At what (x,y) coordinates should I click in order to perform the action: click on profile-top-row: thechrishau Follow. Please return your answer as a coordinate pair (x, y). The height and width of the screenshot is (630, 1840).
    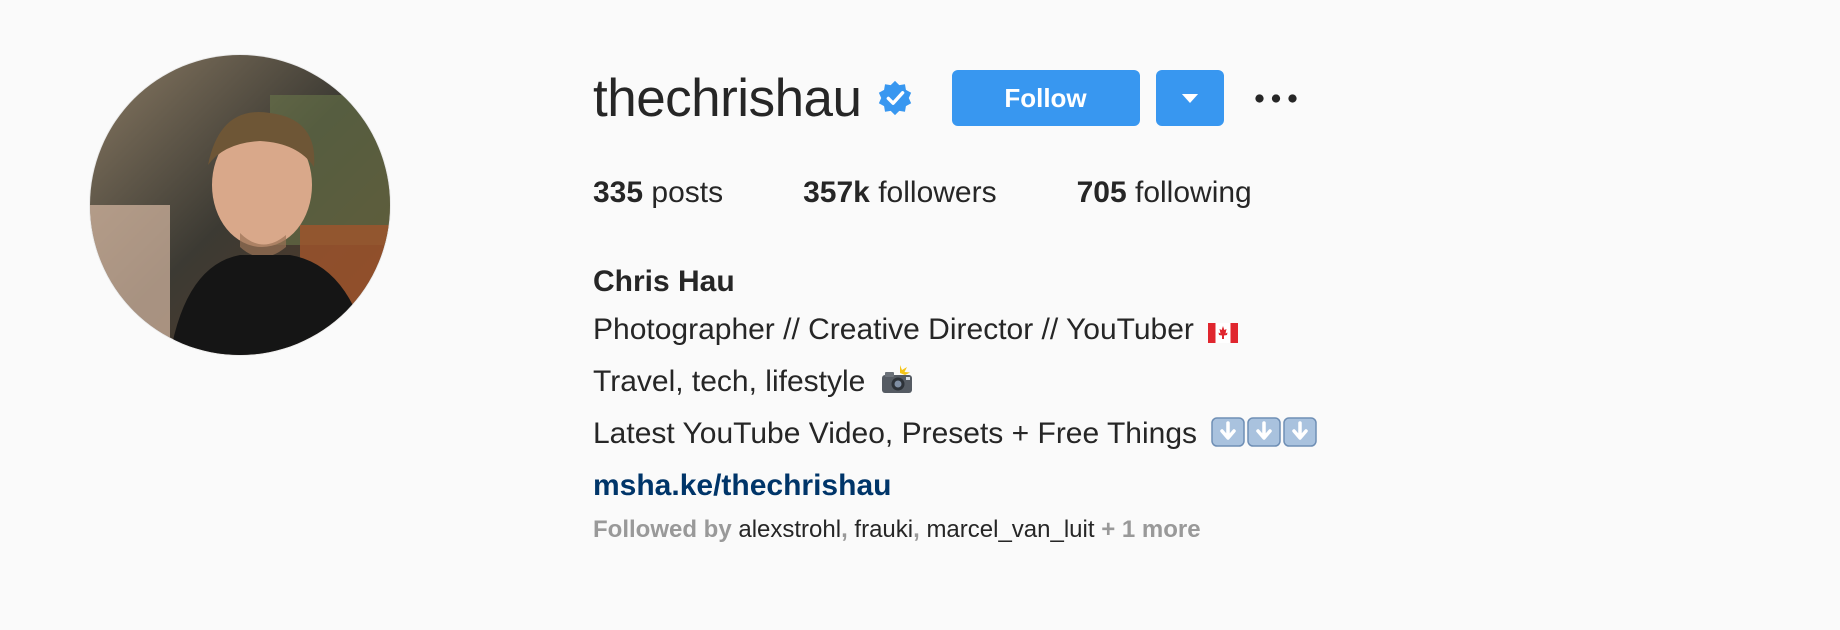
    Looking at the image, I should click on (1193, 98).